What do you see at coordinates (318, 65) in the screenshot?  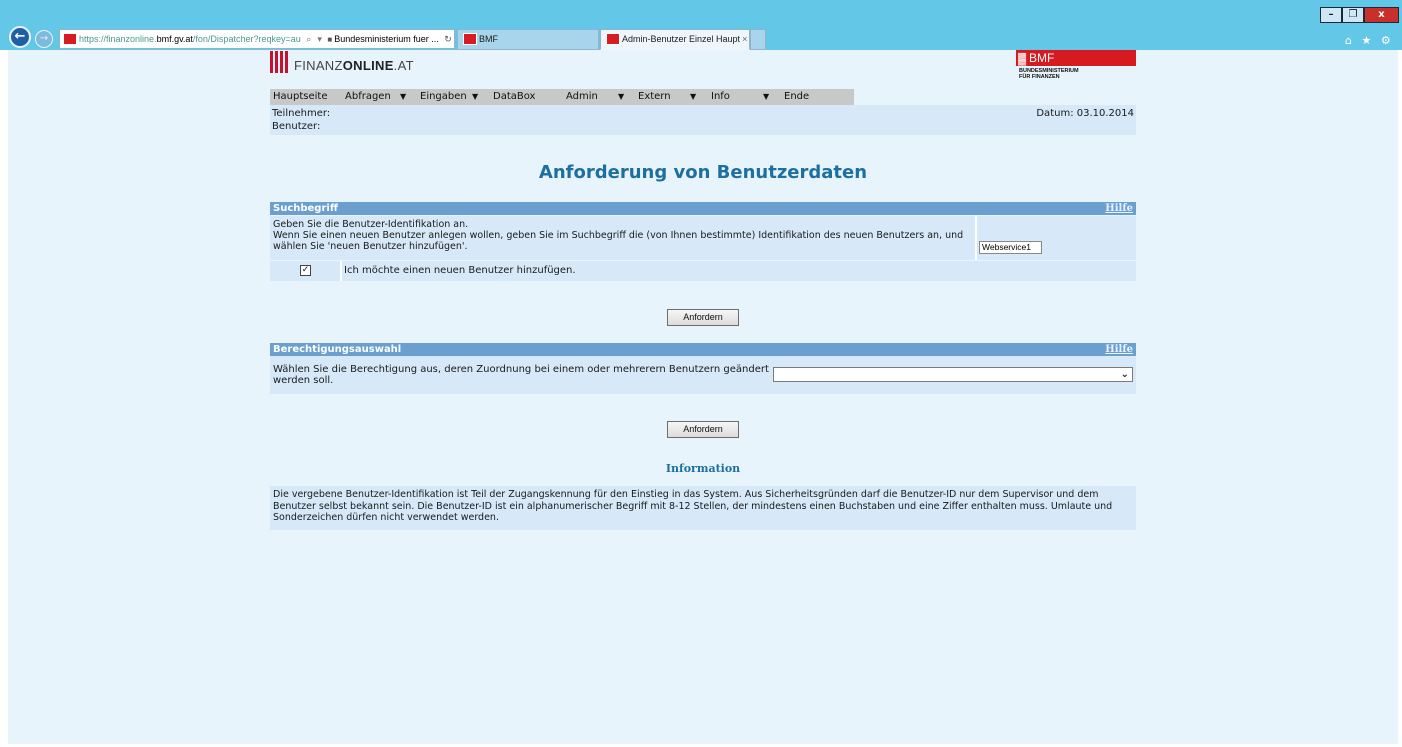 I see `logo-text-light: FINANZ` at bounding box center [318, 65].